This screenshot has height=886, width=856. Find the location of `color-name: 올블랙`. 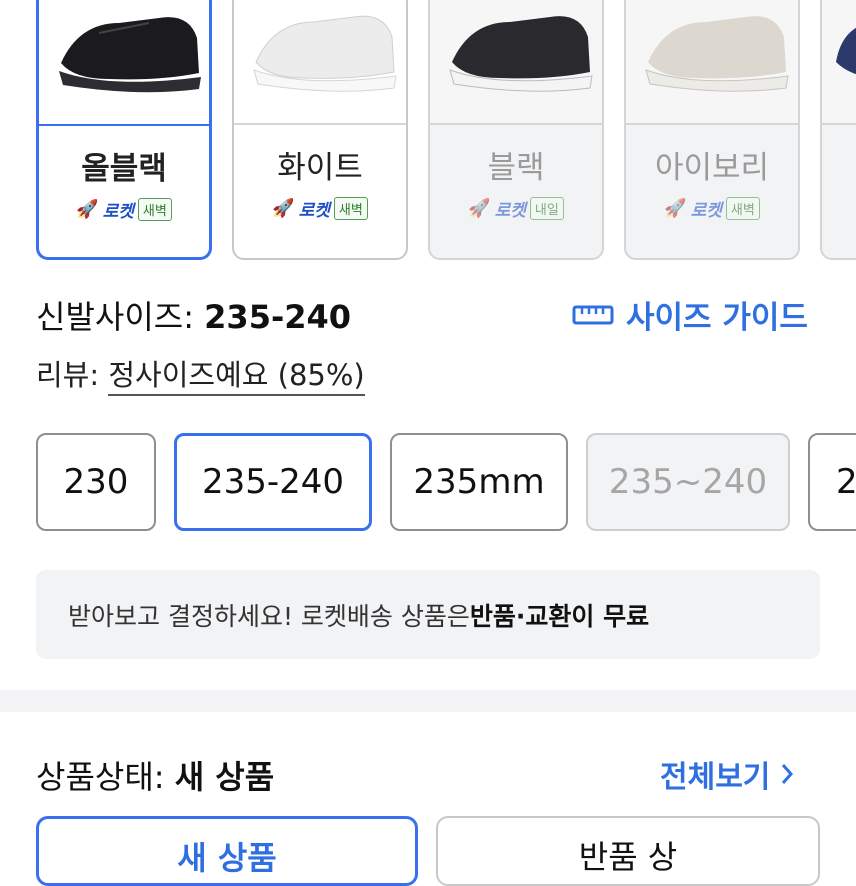

color-name: 올블랙 is located at coordinates (124, 169).